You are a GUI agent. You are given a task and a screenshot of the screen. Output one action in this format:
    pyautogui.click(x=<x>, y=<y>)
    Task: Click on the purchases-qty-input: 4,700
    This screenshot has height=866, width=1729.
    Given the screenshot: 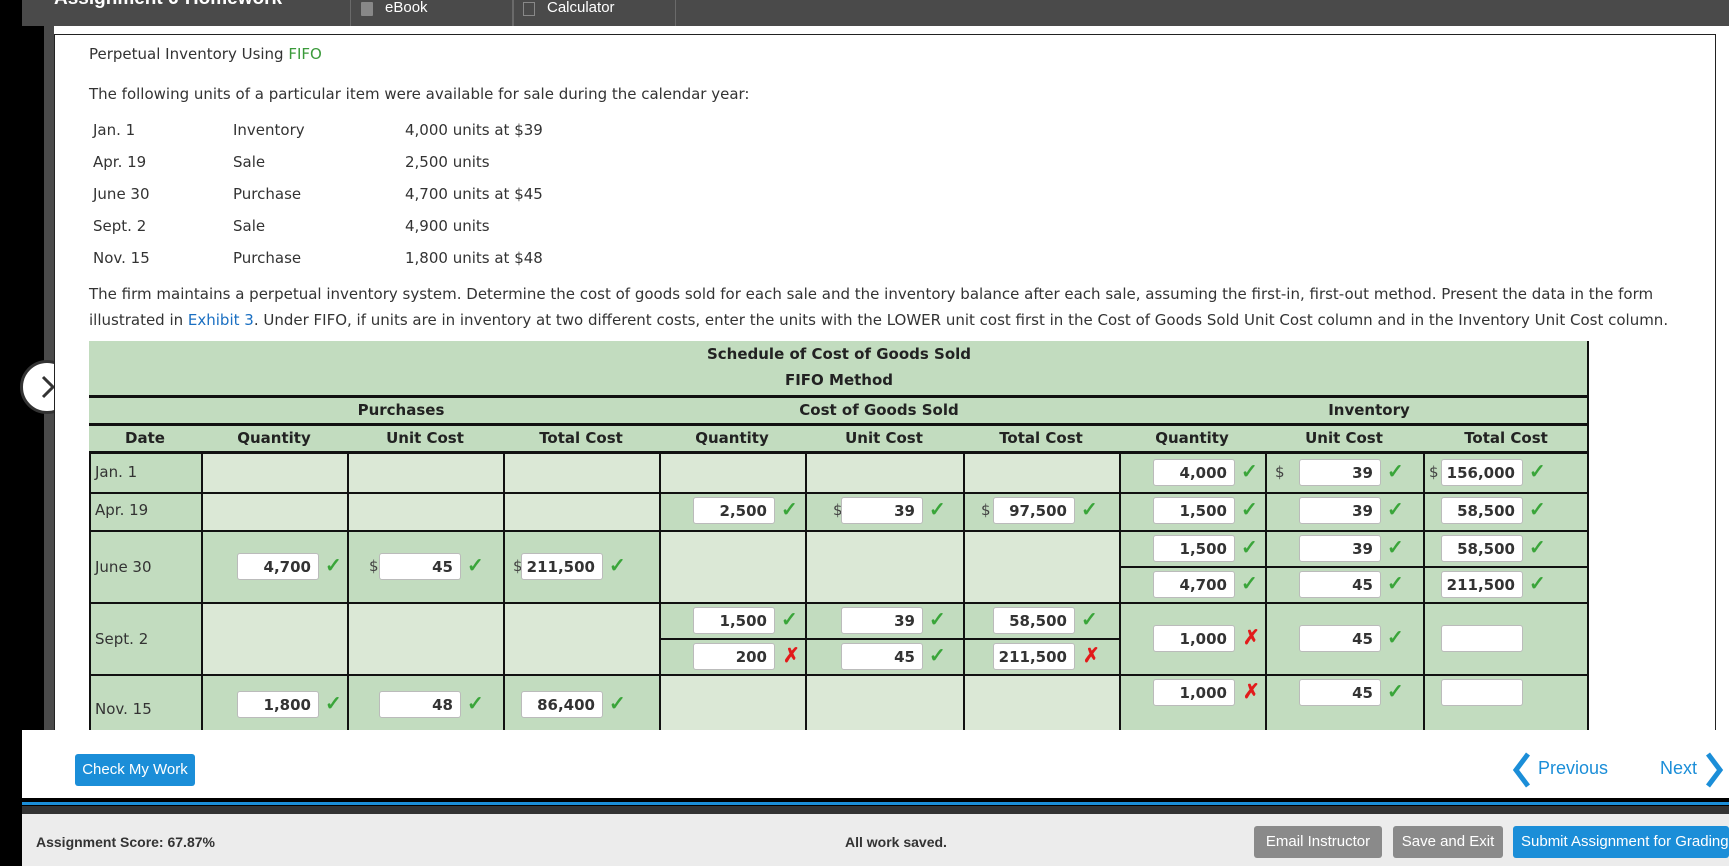 What is the action you would take?
    pyautogui.click(x=278, y=566)
    